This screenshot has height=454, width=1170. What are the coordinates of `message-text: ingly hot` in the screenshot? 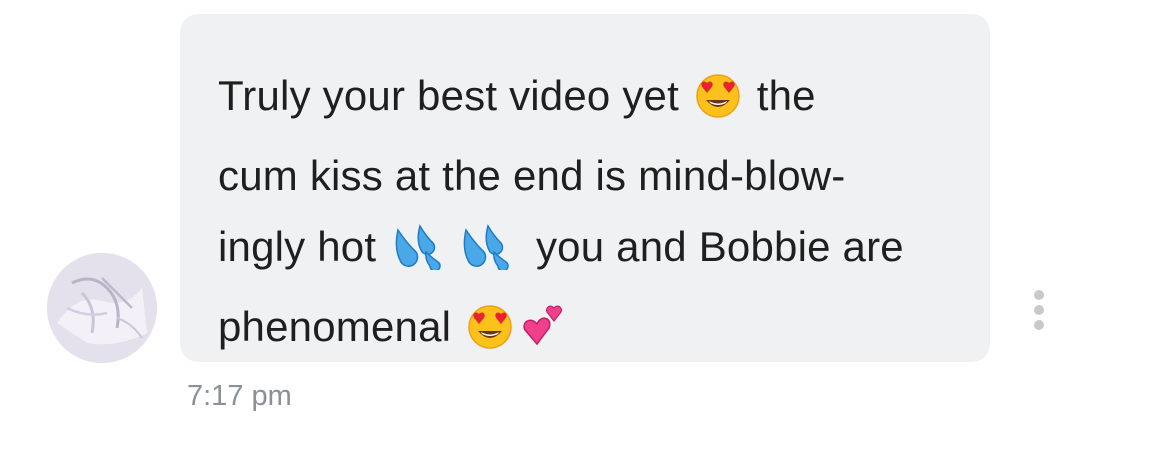 It's located at (297, 246).